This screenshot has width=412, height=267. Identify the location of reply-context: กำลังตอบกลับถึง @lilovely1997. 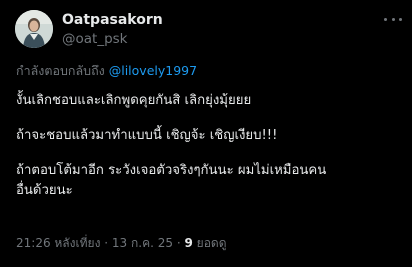
(106, 71).